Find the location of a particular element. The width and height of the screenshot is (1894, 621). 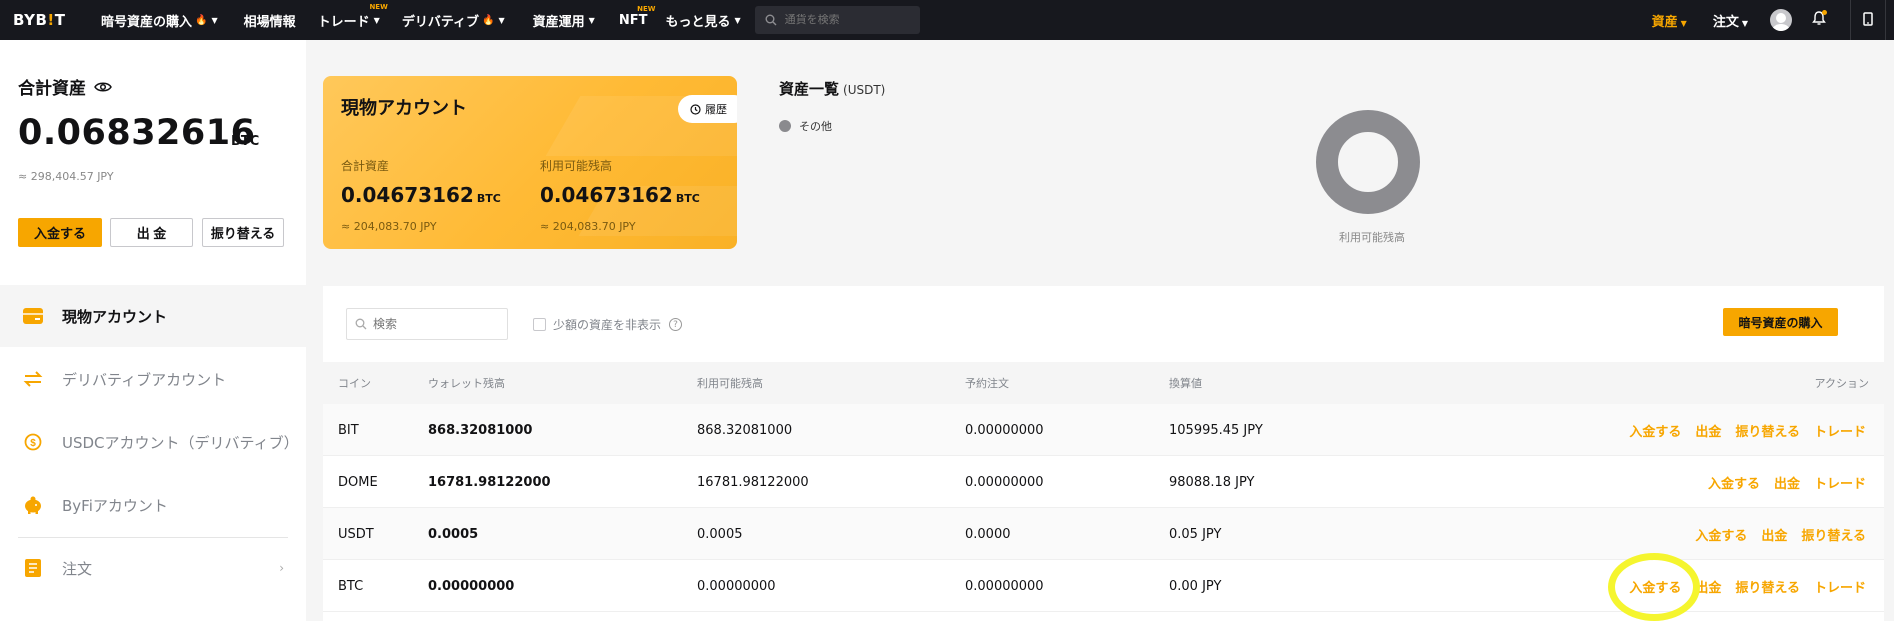

coin-search is located at coordinates (837, 20).